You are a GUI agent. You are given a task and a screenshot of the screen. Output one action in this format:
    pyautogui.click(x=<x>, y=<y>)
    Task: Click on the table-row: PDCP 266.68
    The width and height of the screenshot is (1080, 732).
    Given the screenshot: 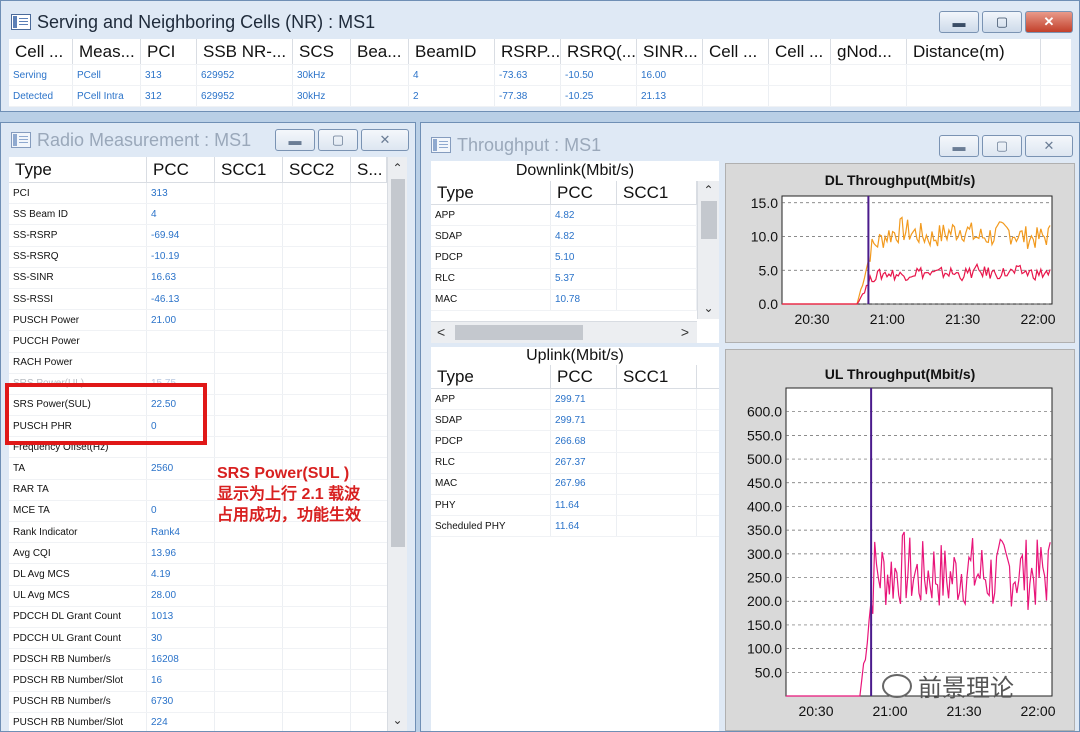 What is the action you would take?
    pyautogui.click(x=575, y=442)
    